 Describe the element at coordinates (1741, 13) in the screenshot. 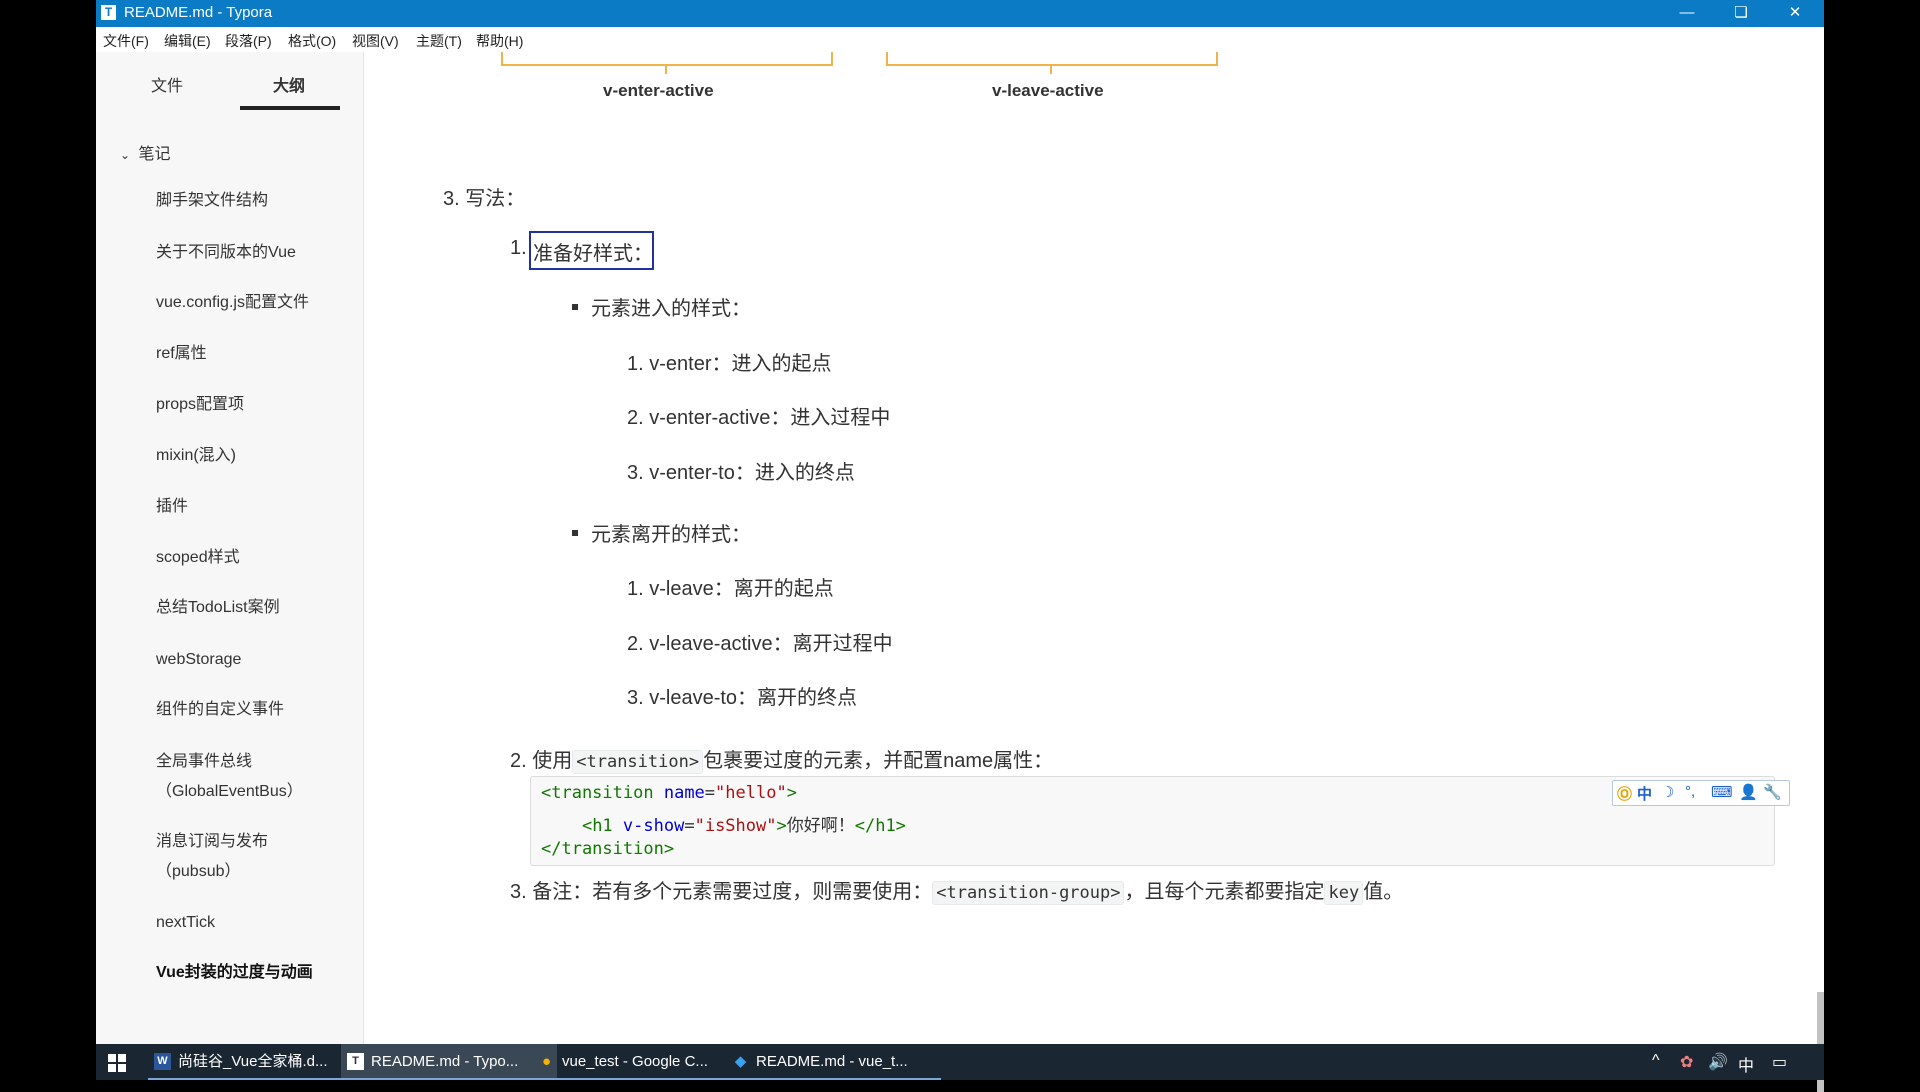

I see `restore-button: ❏` at that location.